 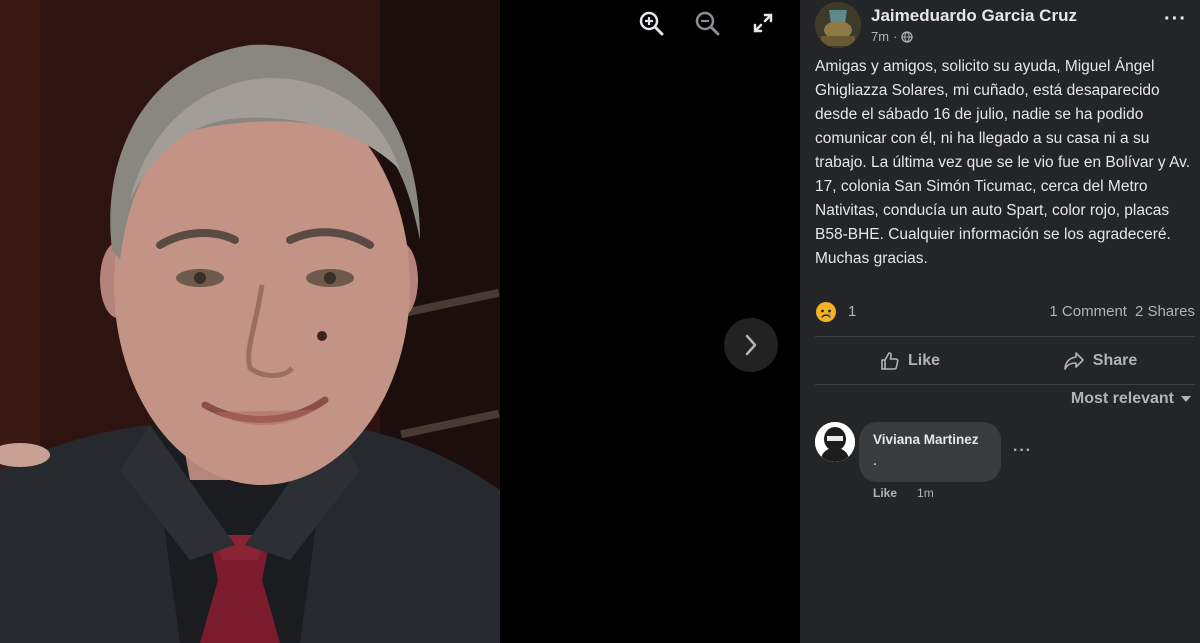 I want to click on author-avatar, so click(x=838, y=25).